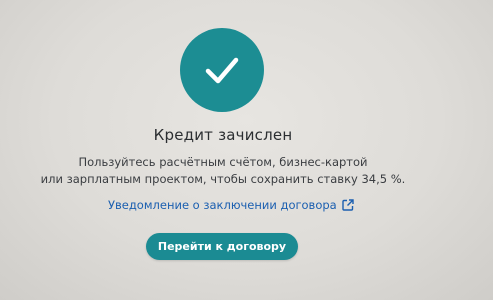 This screenshot has height=300, width=493. I want to click on go-to-contract-button: Перейти к договору, so click(222, 246).